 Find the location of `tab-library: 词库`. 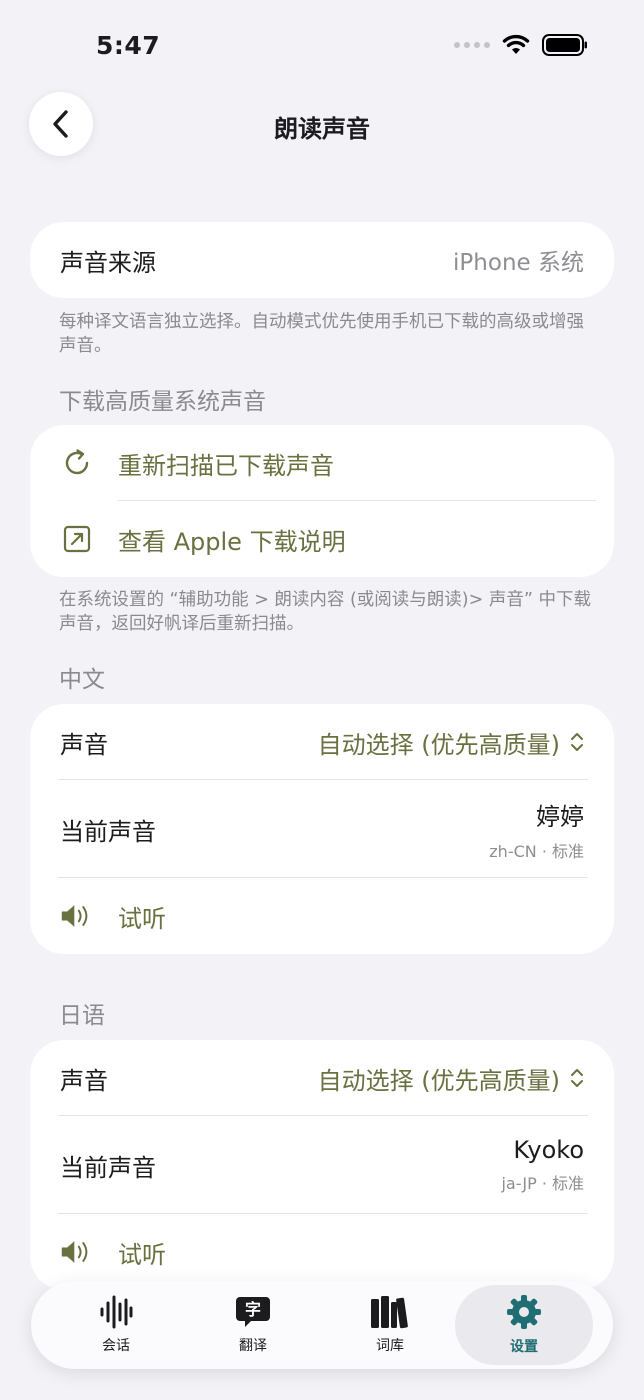

tab-library: 词库 is located at coordinates (390, 1325).